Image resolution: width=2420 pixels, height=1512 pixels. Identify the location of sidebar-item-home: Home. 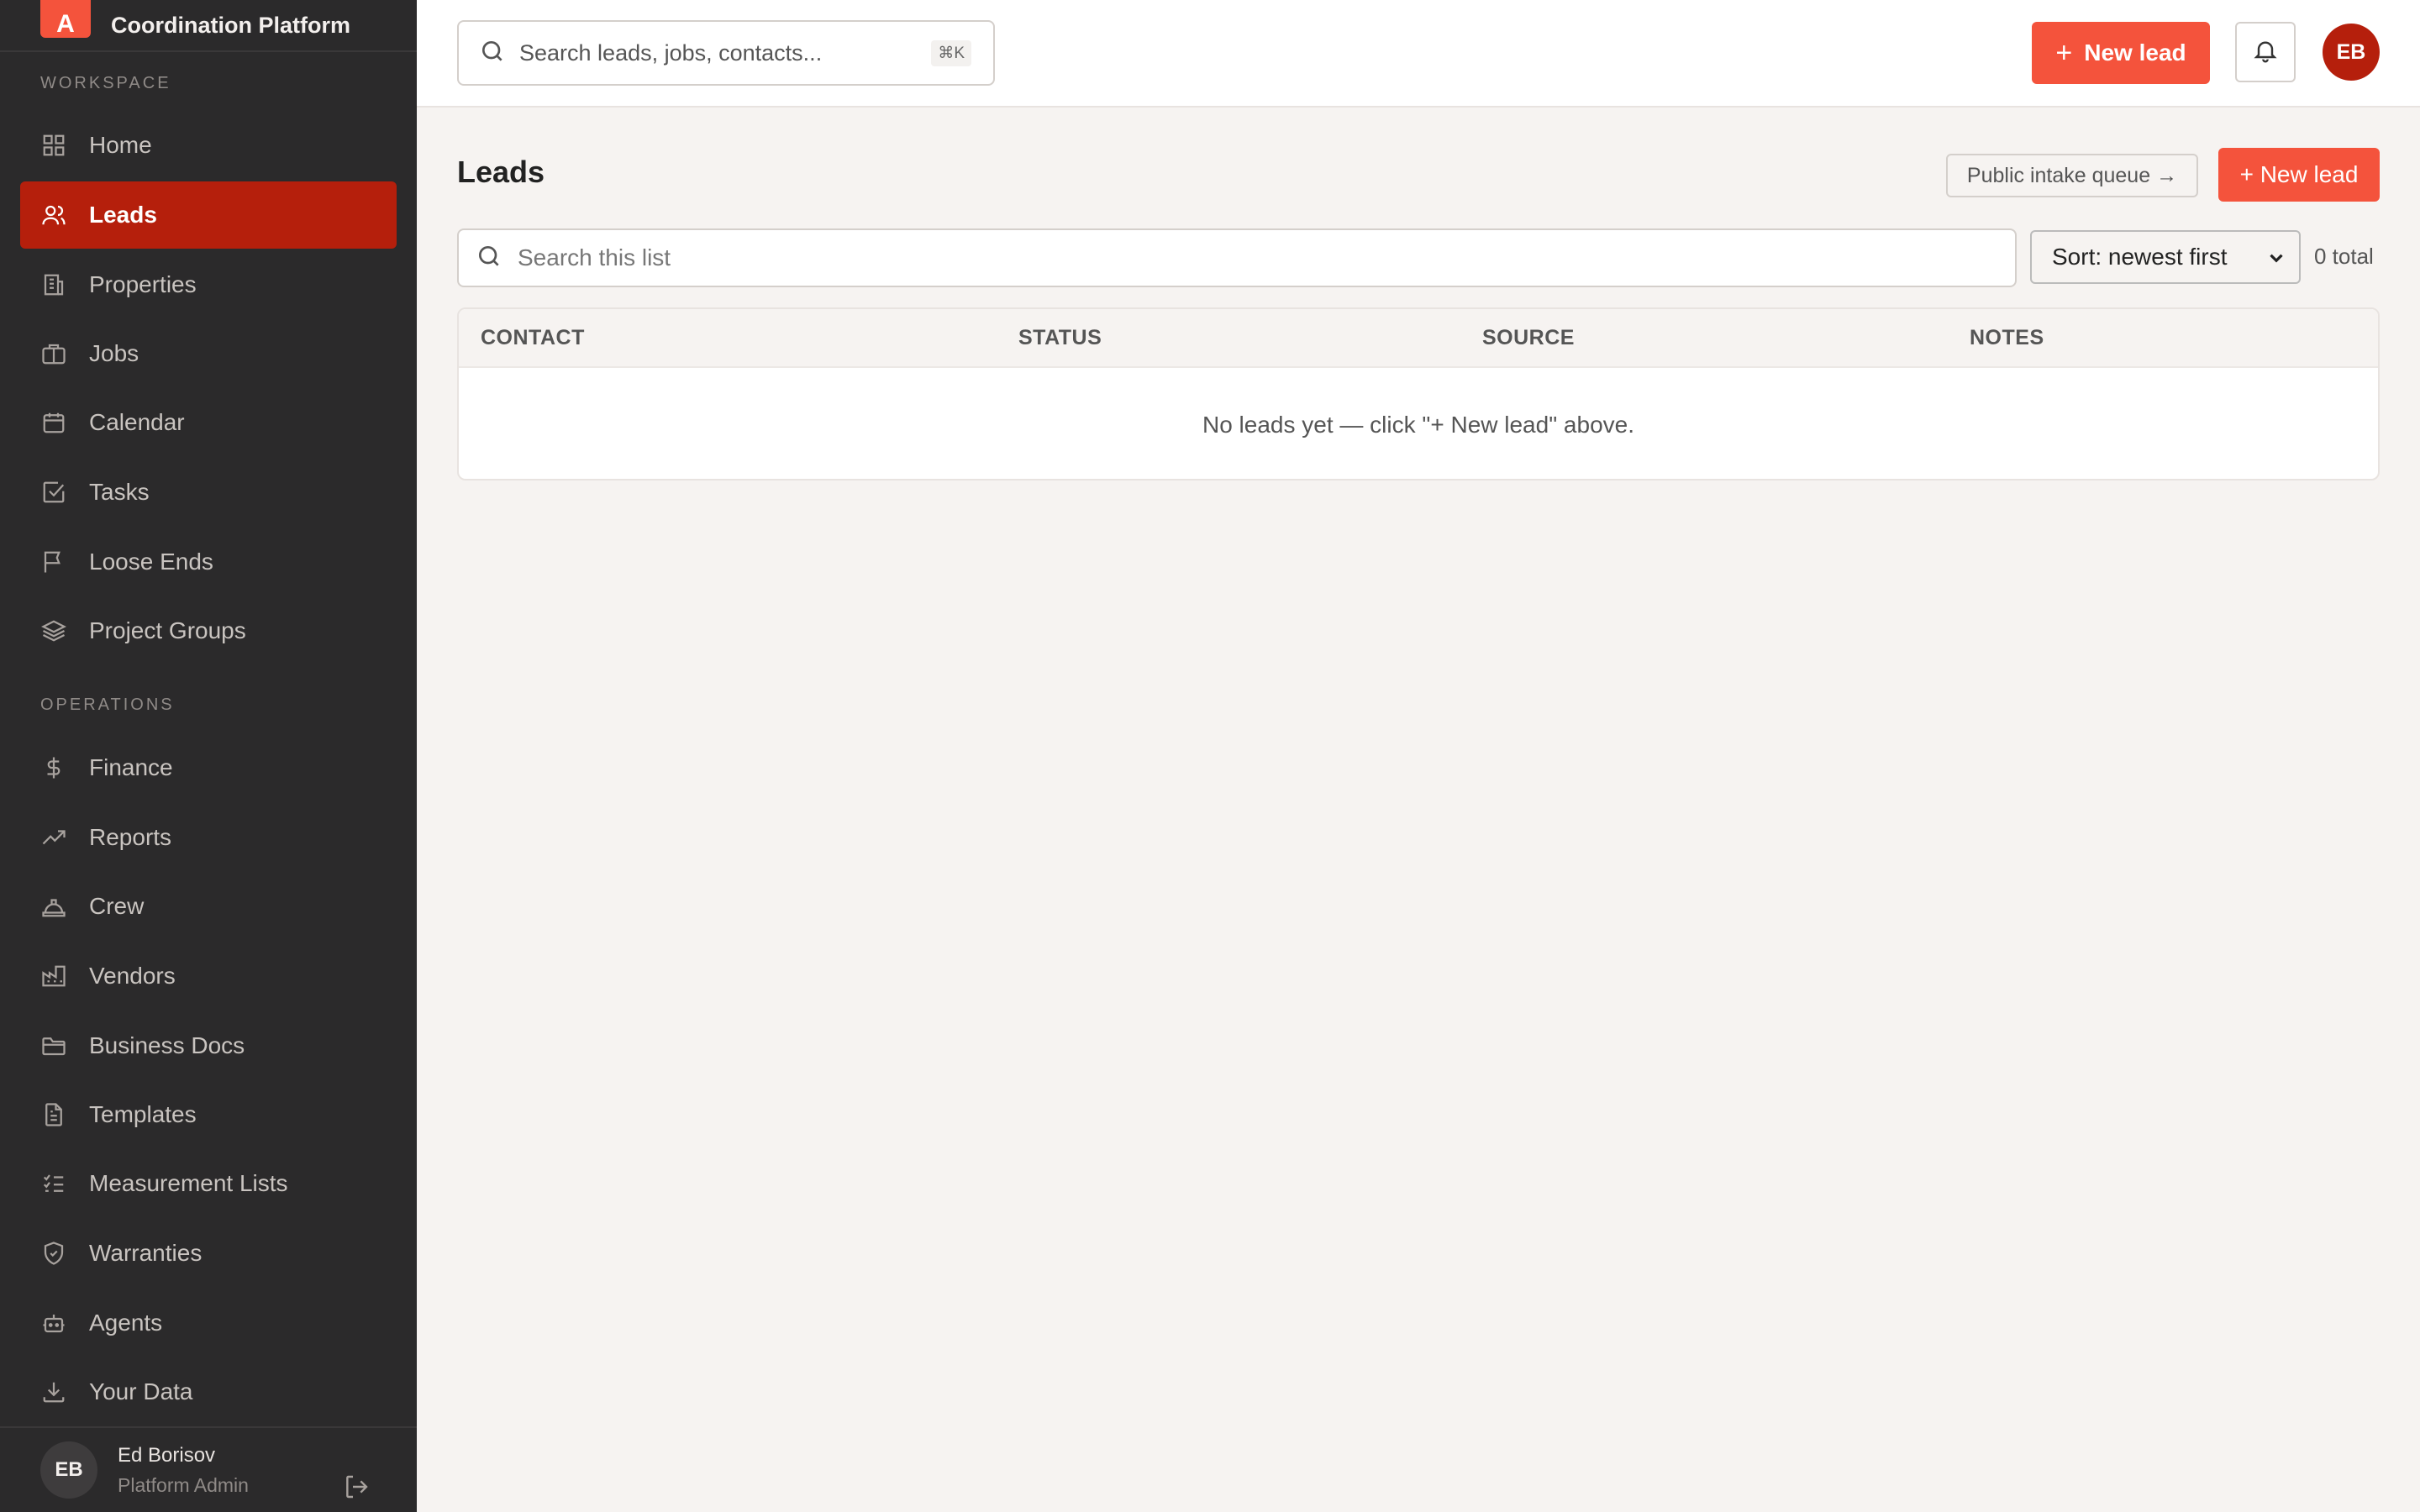
(208, 145).